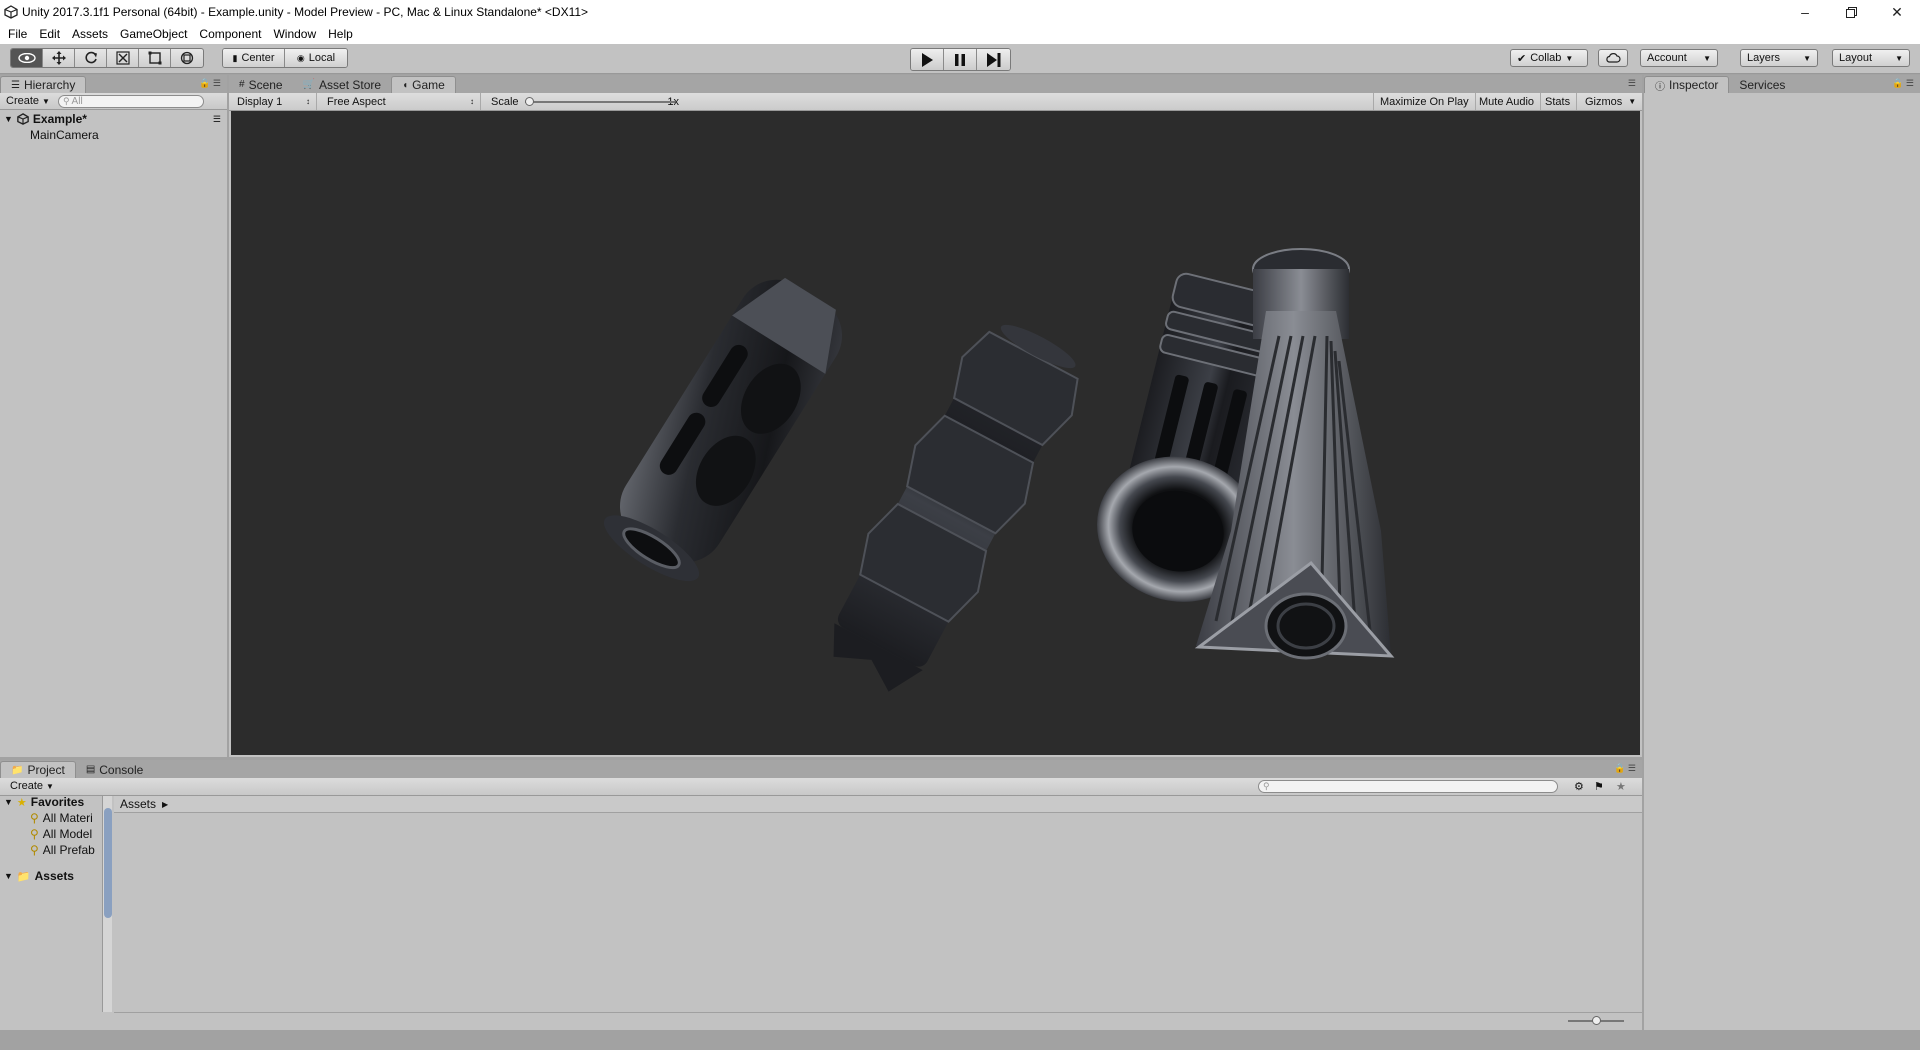 Image resolution: width=1920 pixels, height=1050 pixels. Describe the element at coordinates (38, 769) in the screenshot. I see `tab-project: 📁 Project` at that location.